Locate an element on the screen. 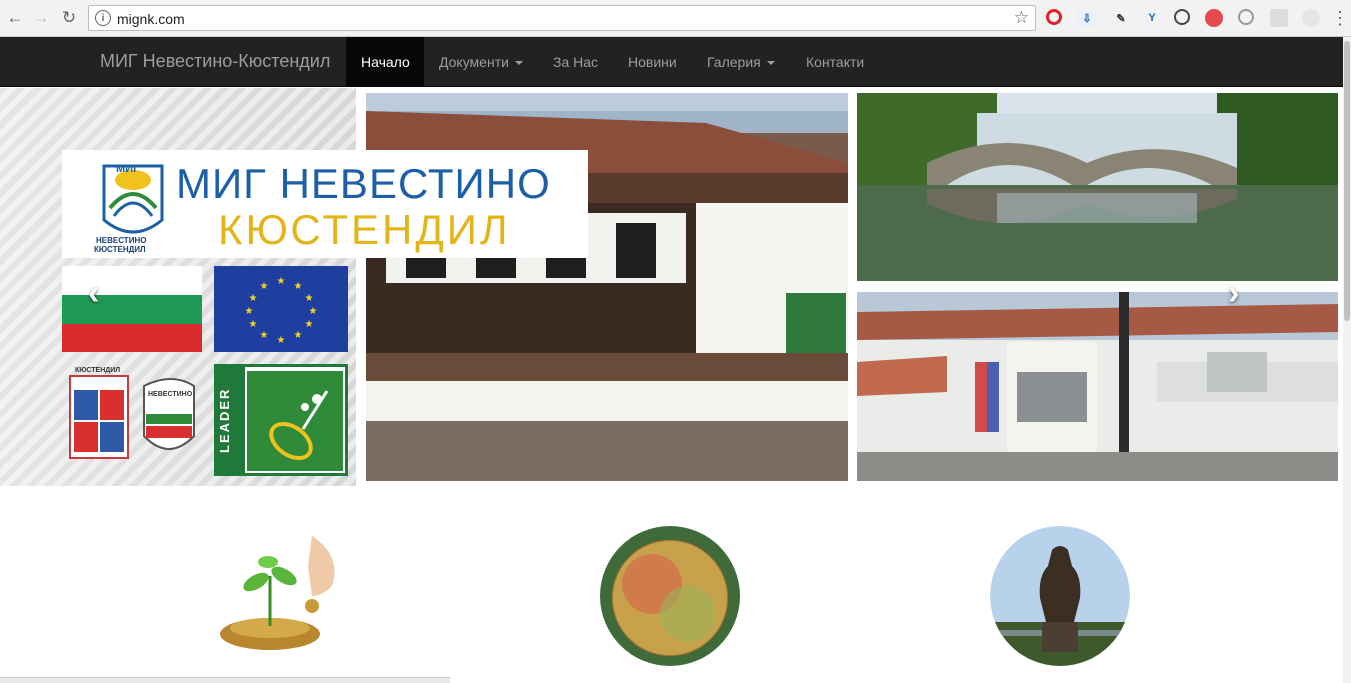 Image resolution: width=1351 pixels, height=683 pixels. scrollbar-thumb is located at coordinates (1347, 181).